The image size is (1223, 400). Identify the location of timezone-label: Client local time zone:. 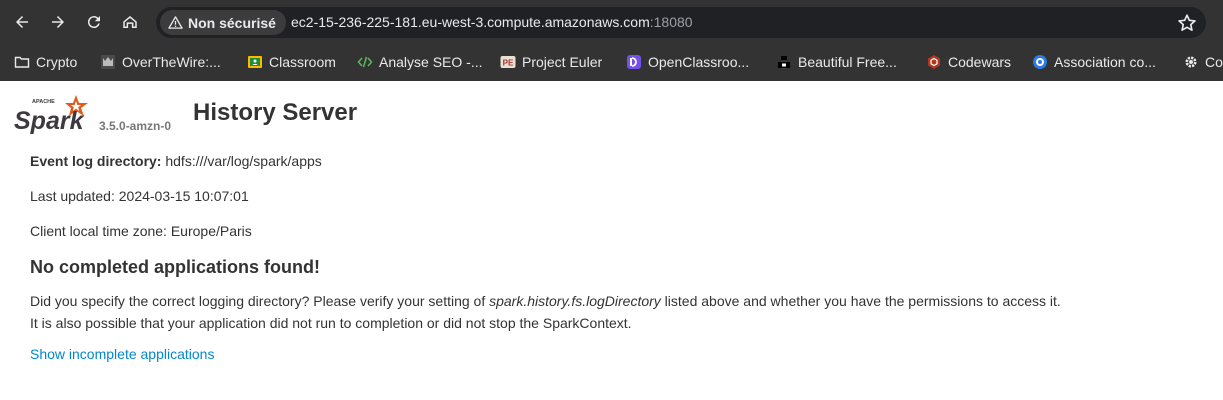
(100, 231).